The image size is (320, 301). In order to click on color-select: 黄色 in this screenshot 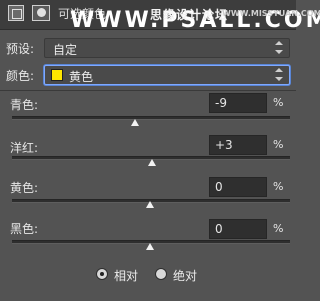, I will do `click(167, 75)`.